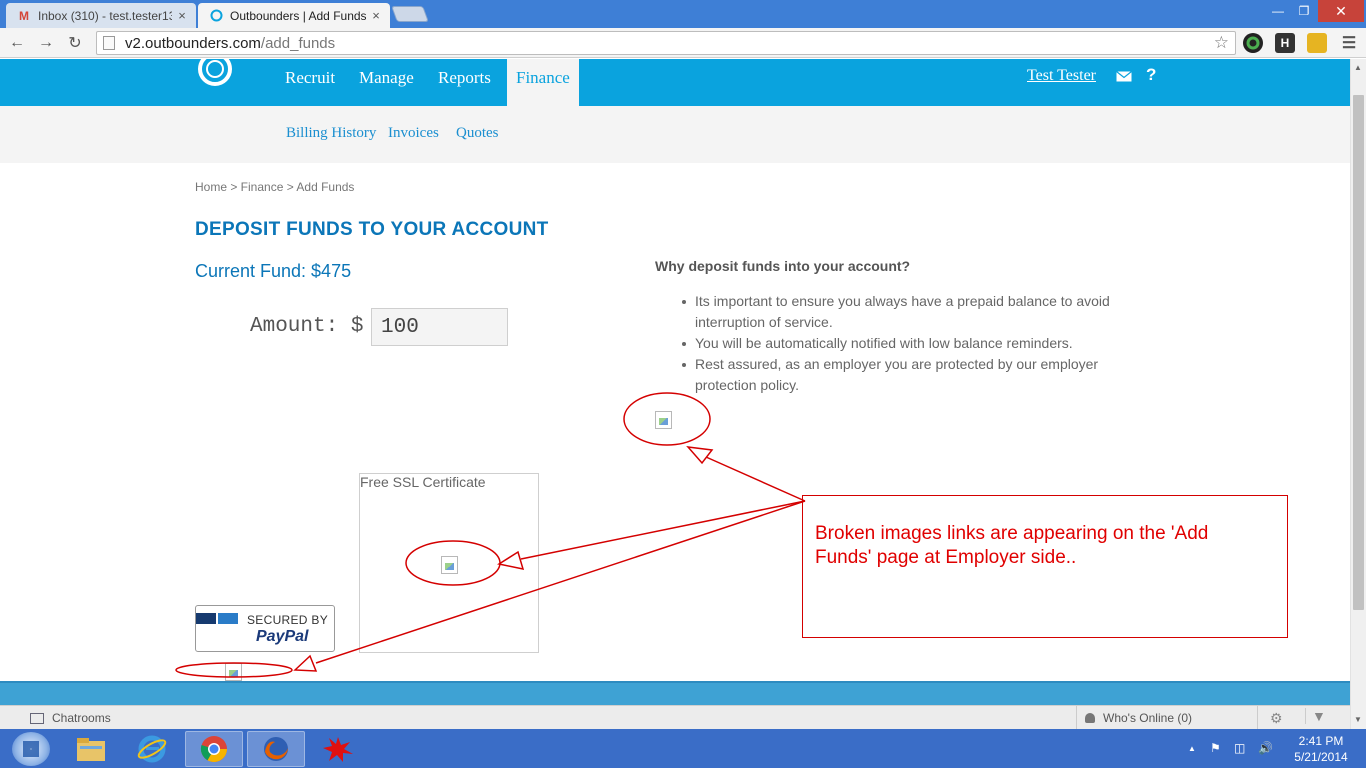 This screenshot has width=1366, height=768. Describe the element at coordinates (1278, 11) in the screenshot. I see `minimize-icon: —` at that location.